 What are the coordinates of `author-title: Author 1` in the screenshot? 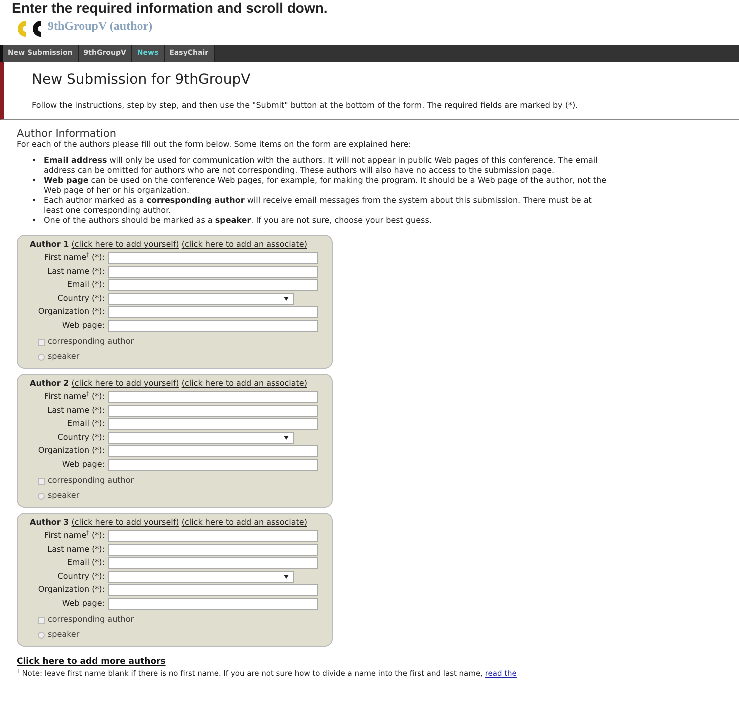 It's located at (50, 245).